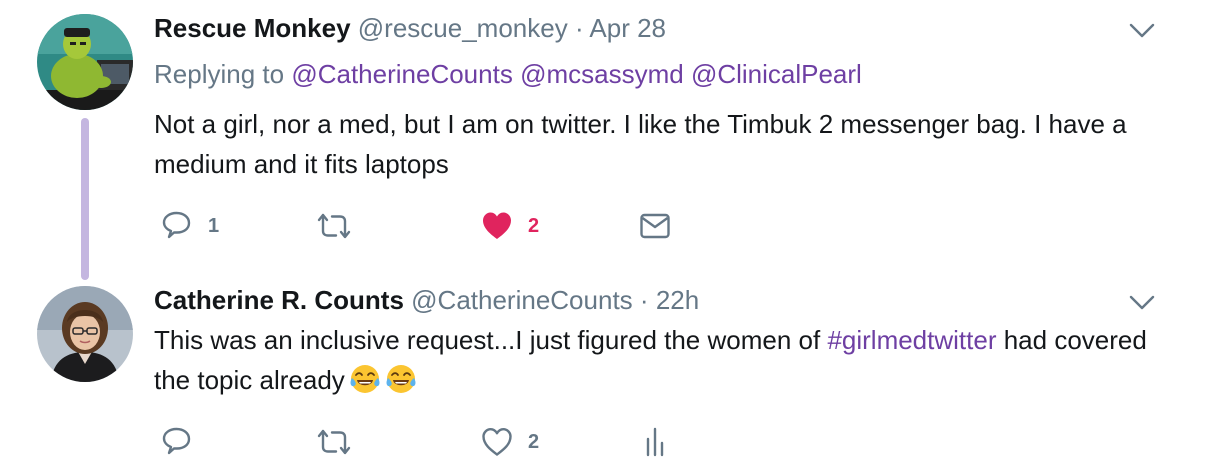 Image resolution: width=1216 pixels, height=468 pixels. I want to click on author-name: Catherine R. Counts, so click(279, 300).